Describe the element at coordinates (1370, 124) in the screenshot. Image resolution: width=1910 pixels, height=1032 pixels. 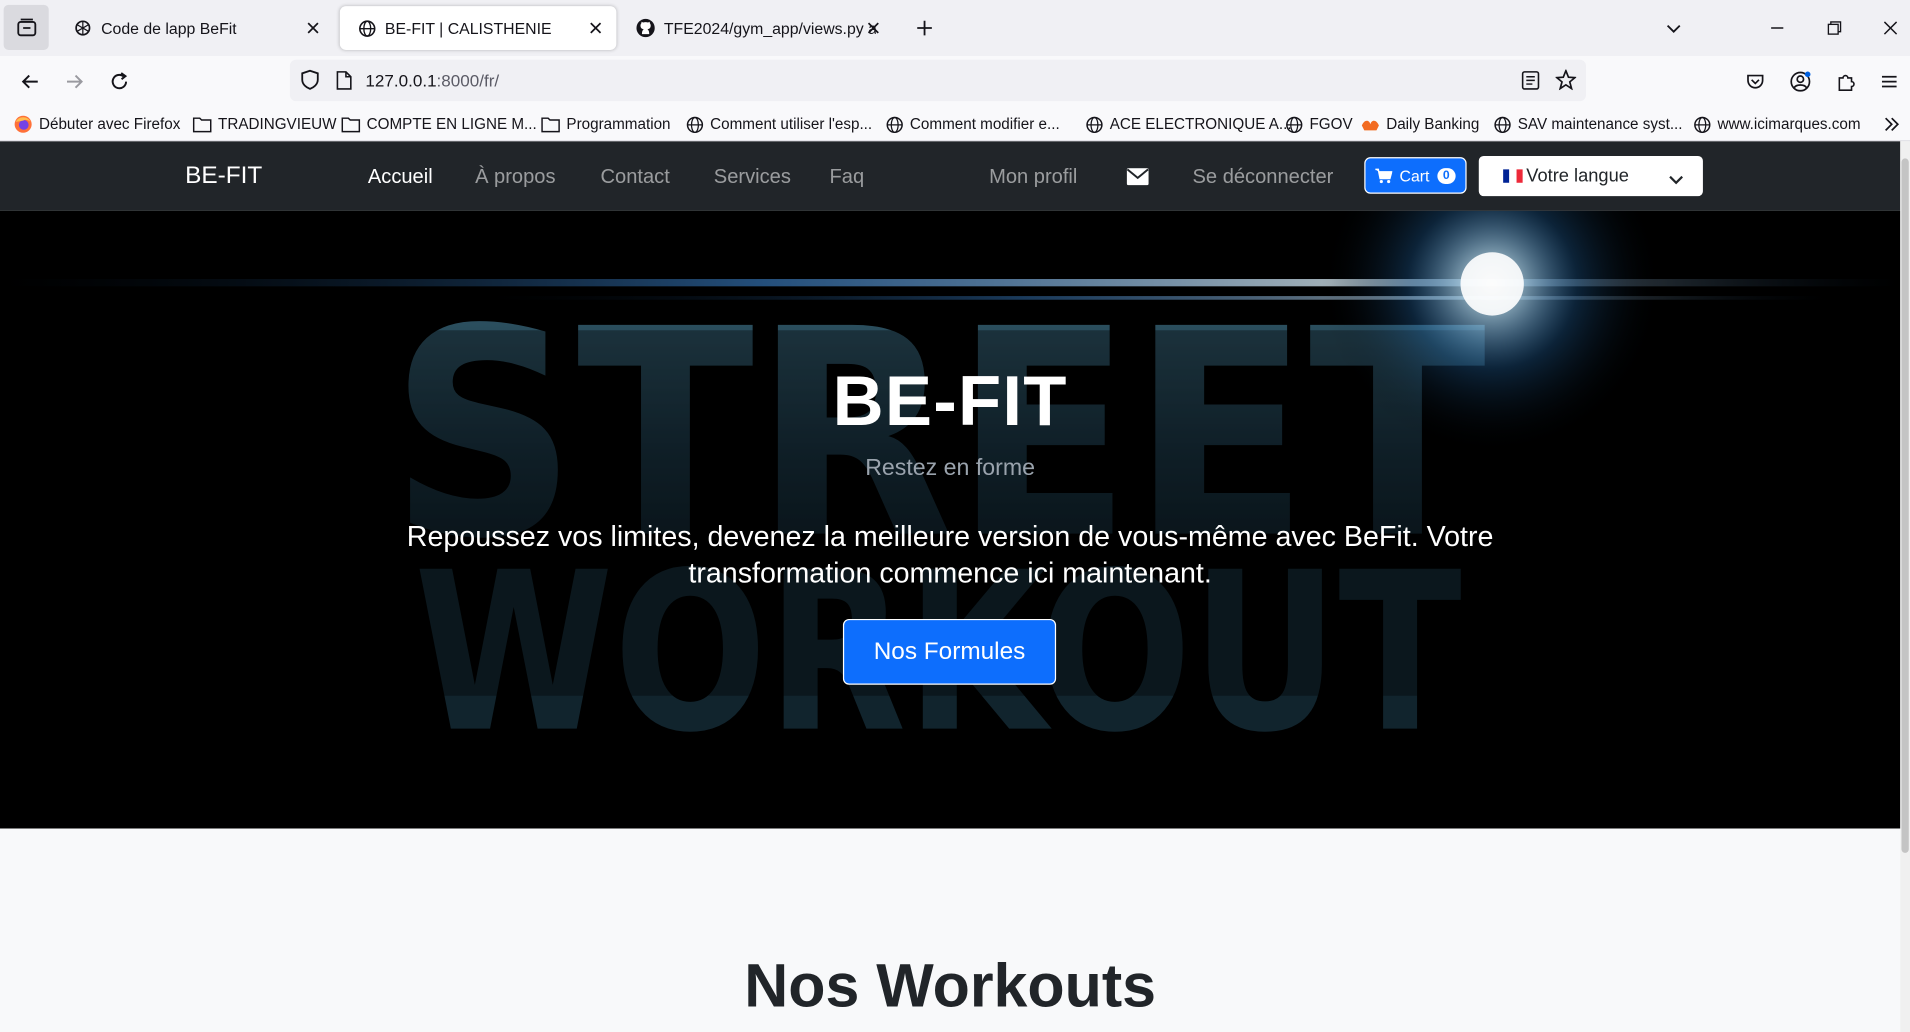
I see `bank-icon` at that location.